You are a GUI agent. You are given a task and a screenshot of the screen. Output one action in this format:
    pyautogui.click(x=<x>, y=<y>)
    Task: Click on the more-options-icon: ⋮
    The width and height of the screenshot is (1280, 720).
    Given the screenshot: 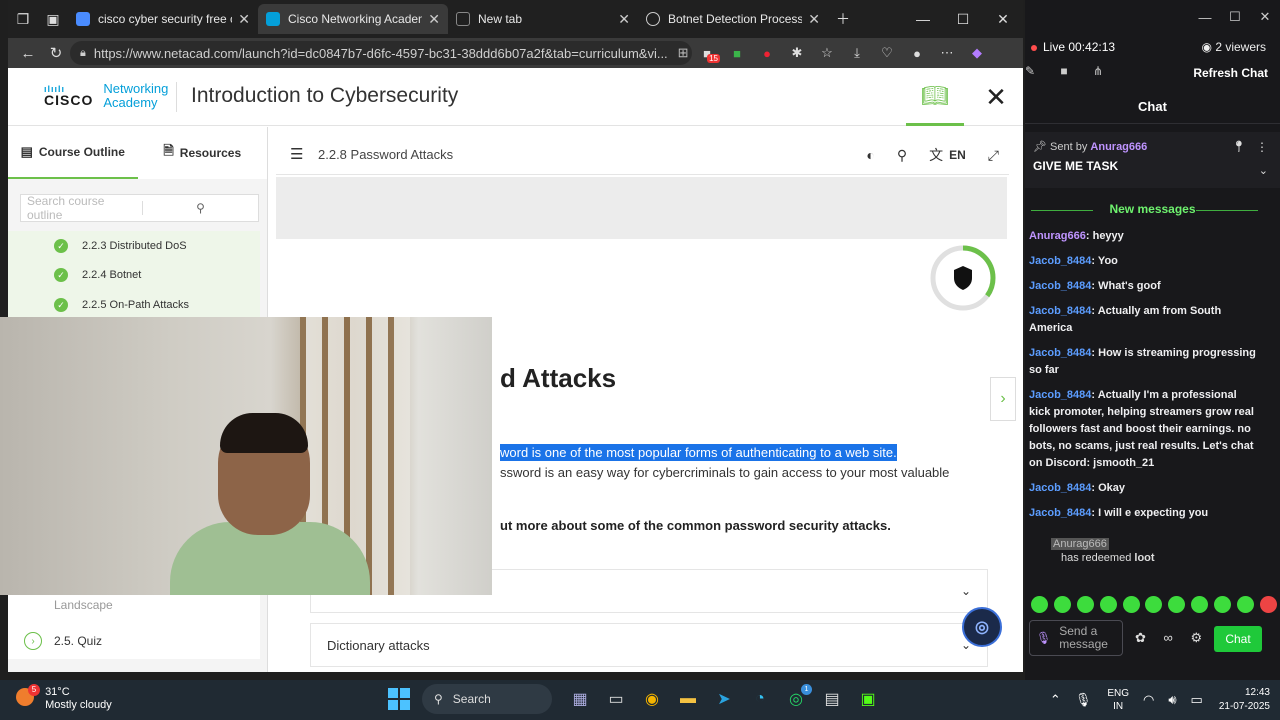 What is the action you would take?
    pyautogui.click(x=1262, y=147)
    